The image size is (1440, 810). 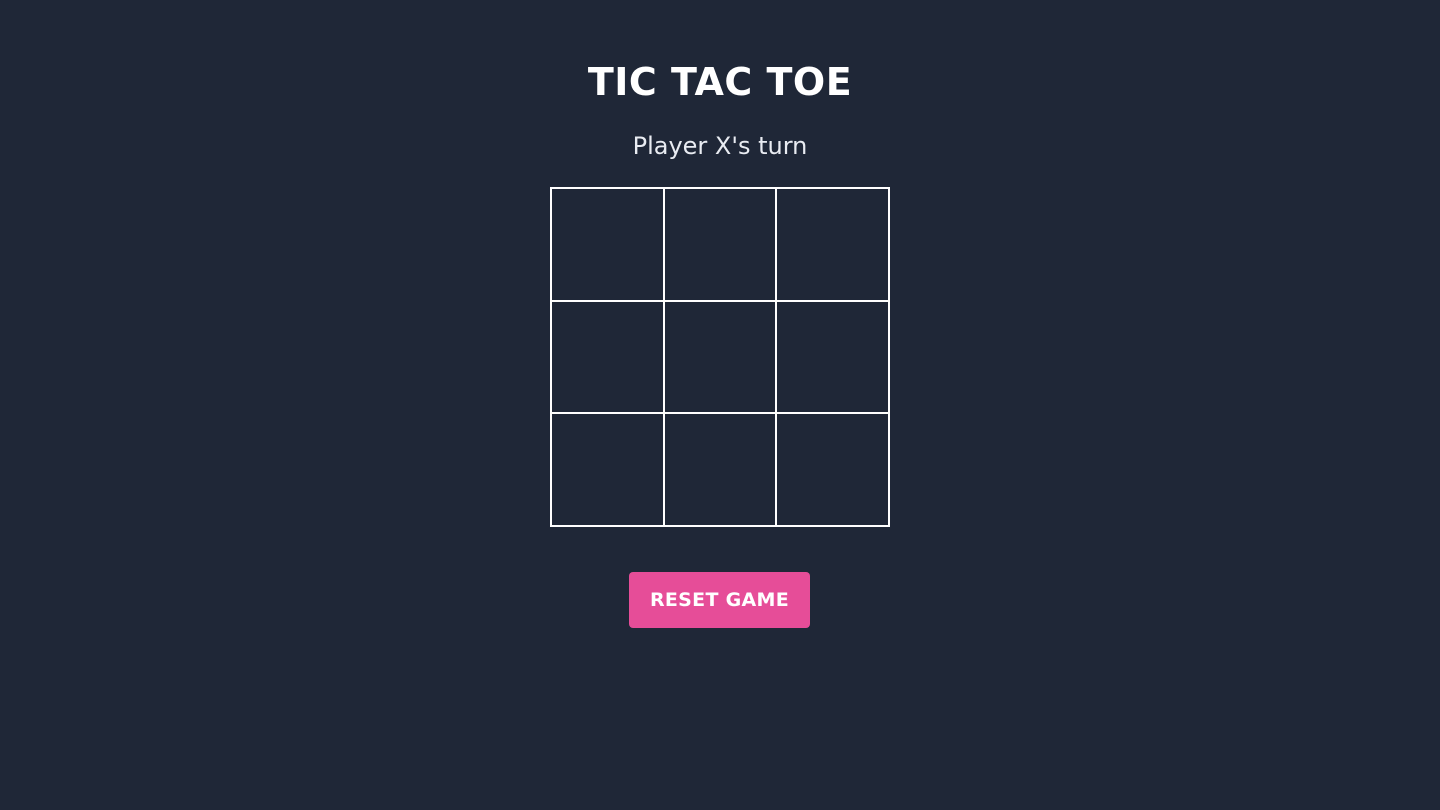 I want to click on game-board, so click(x=720, y=357).